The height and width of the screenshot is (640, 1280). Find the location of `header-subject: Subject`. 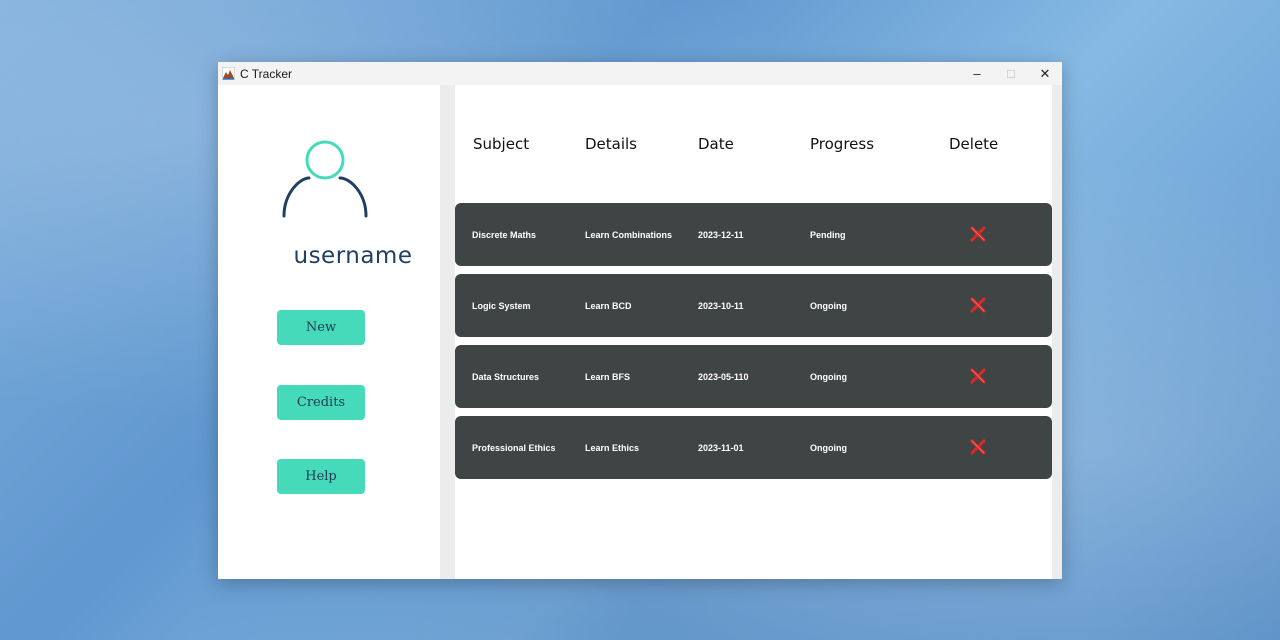

header-subject: Subject is located at coordinates (501, 144).